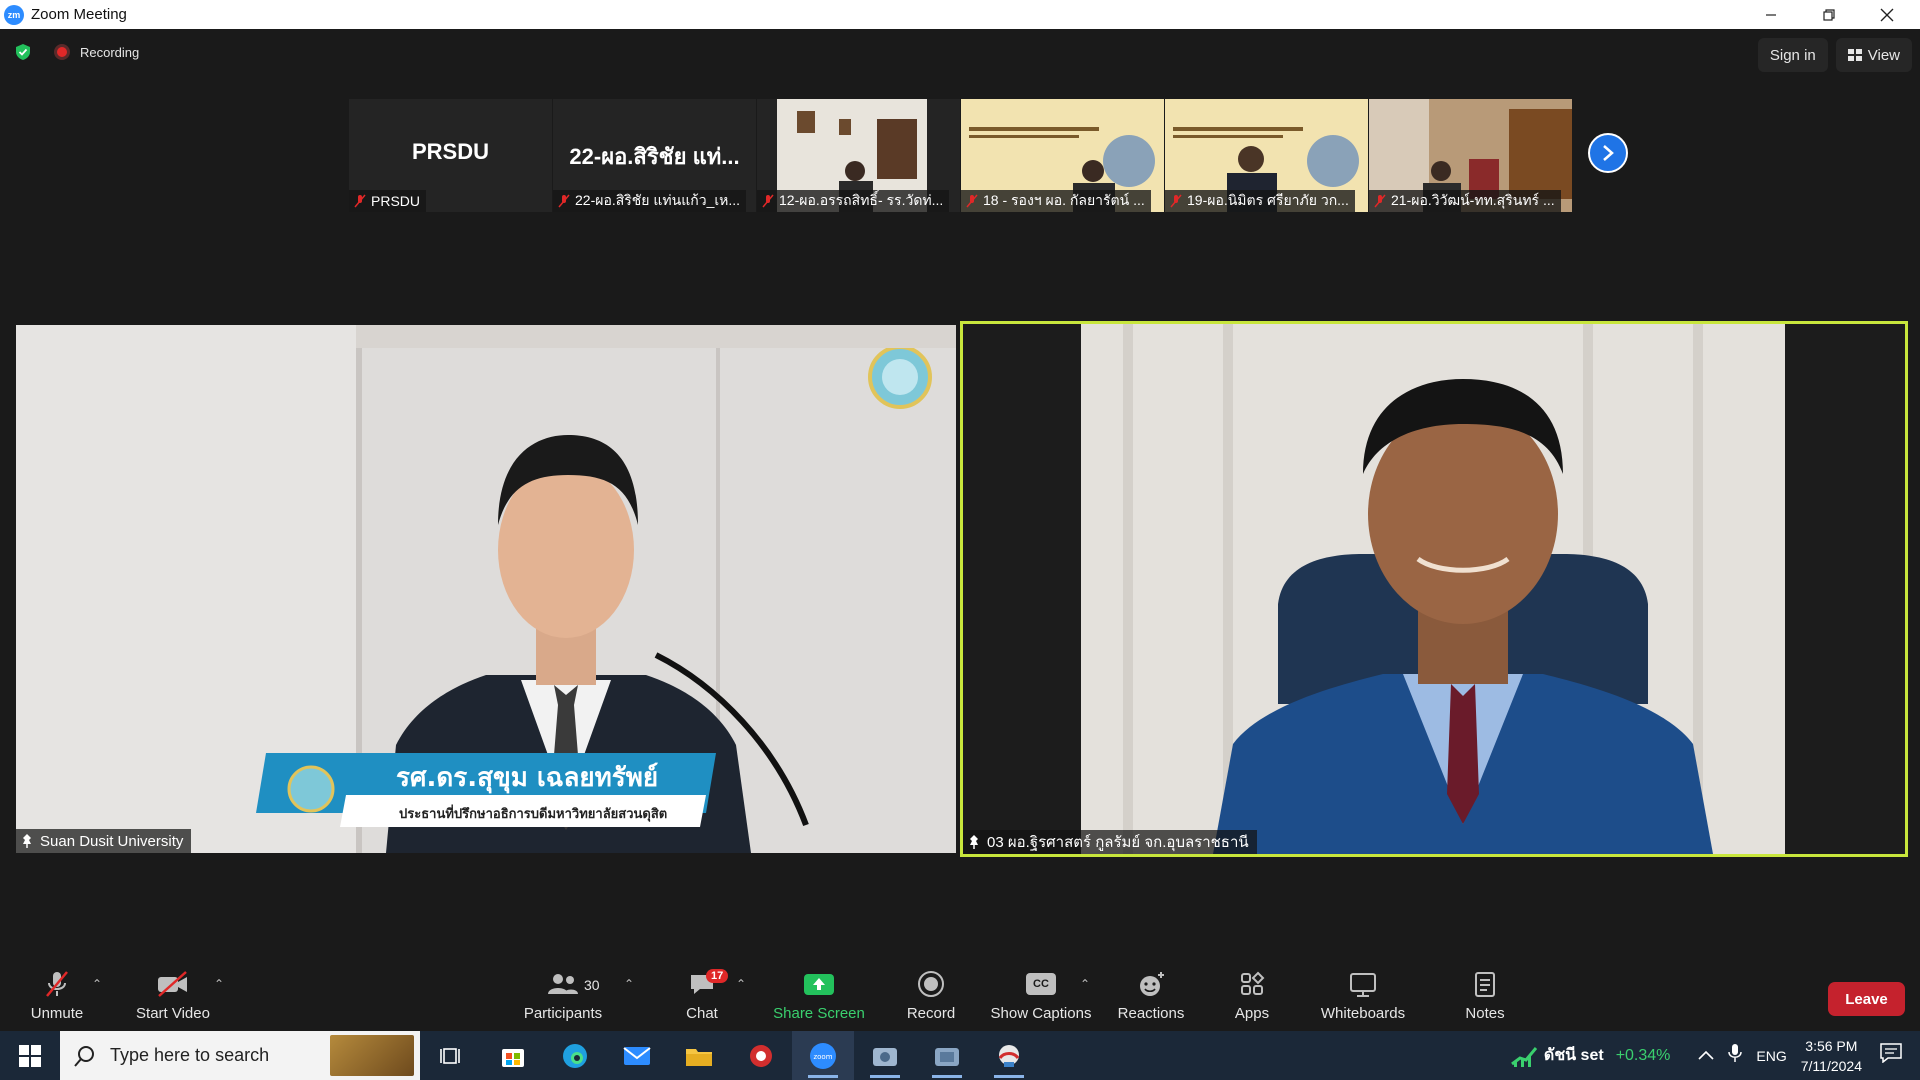 This screenshot has height=1080, width=1920. I want to click on search-placeholder: Type here to search, so click(190, 1055).